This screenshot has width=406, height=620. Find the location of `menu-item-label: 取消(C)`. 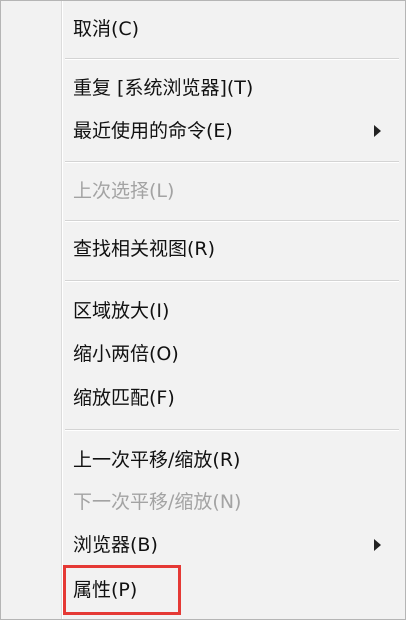

menu-item-label: 取消(C) is located at coordinates (106, 29).